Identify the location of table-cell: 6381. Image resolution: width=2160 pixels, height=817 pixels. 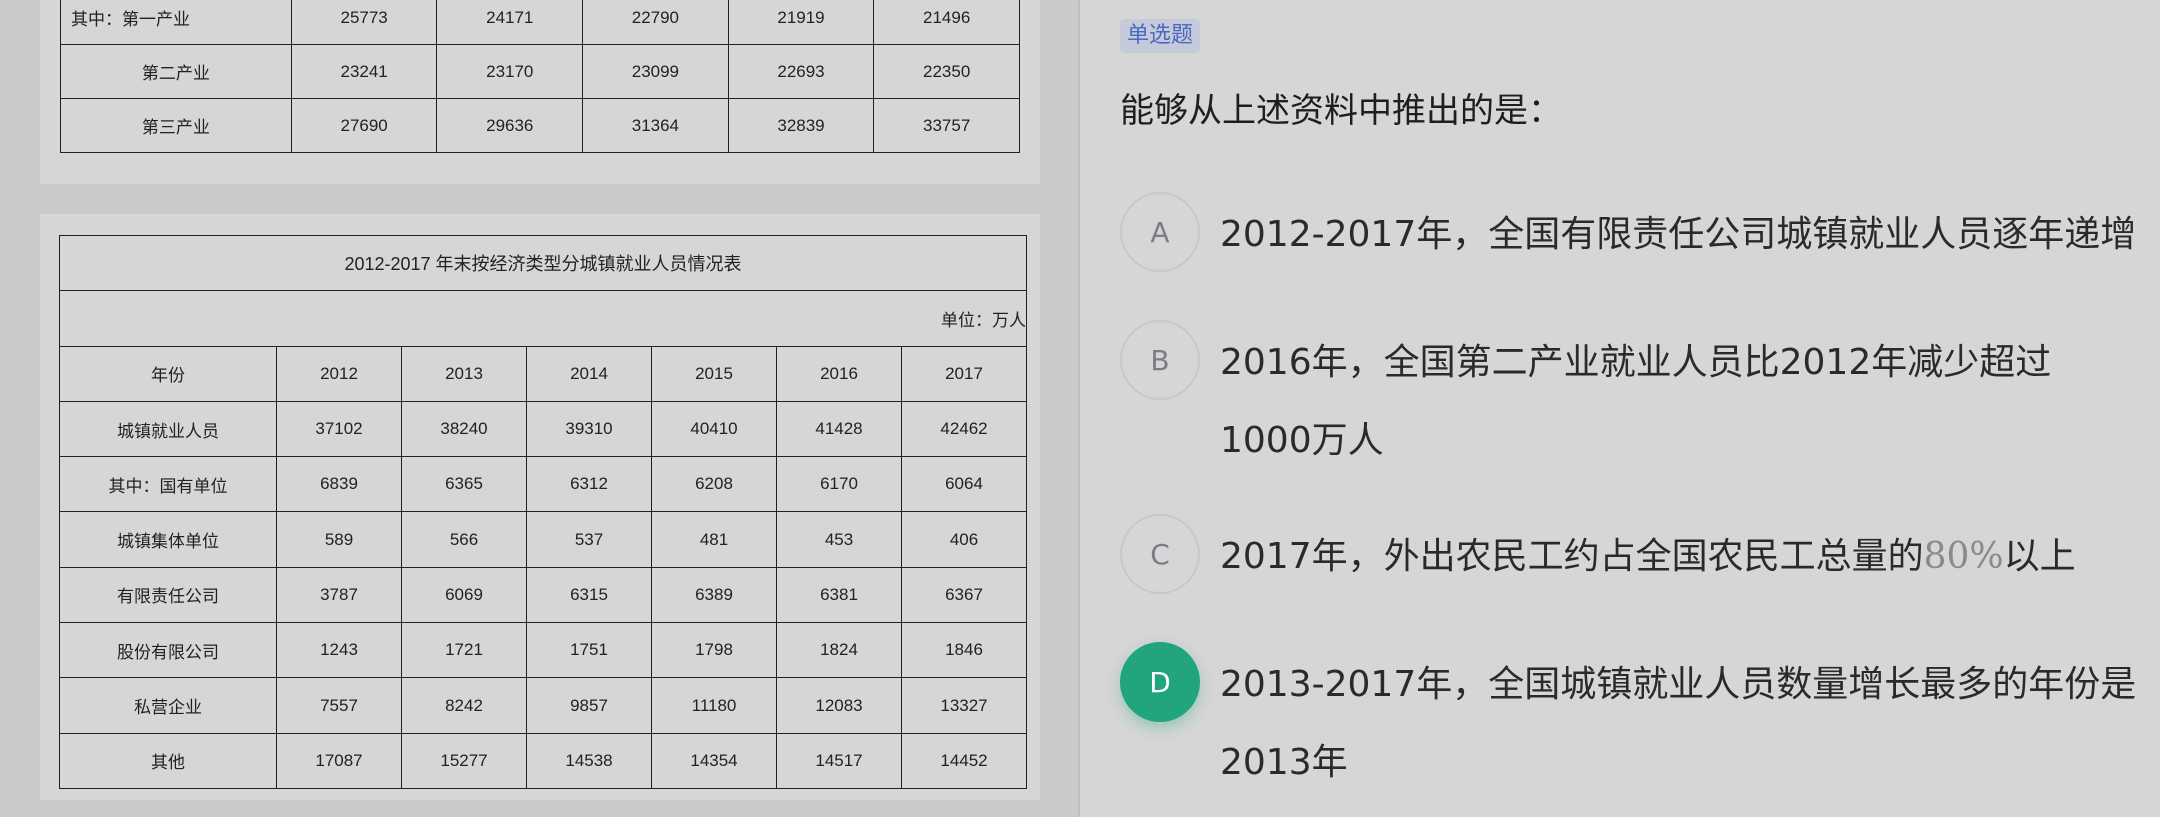
(839, 595).